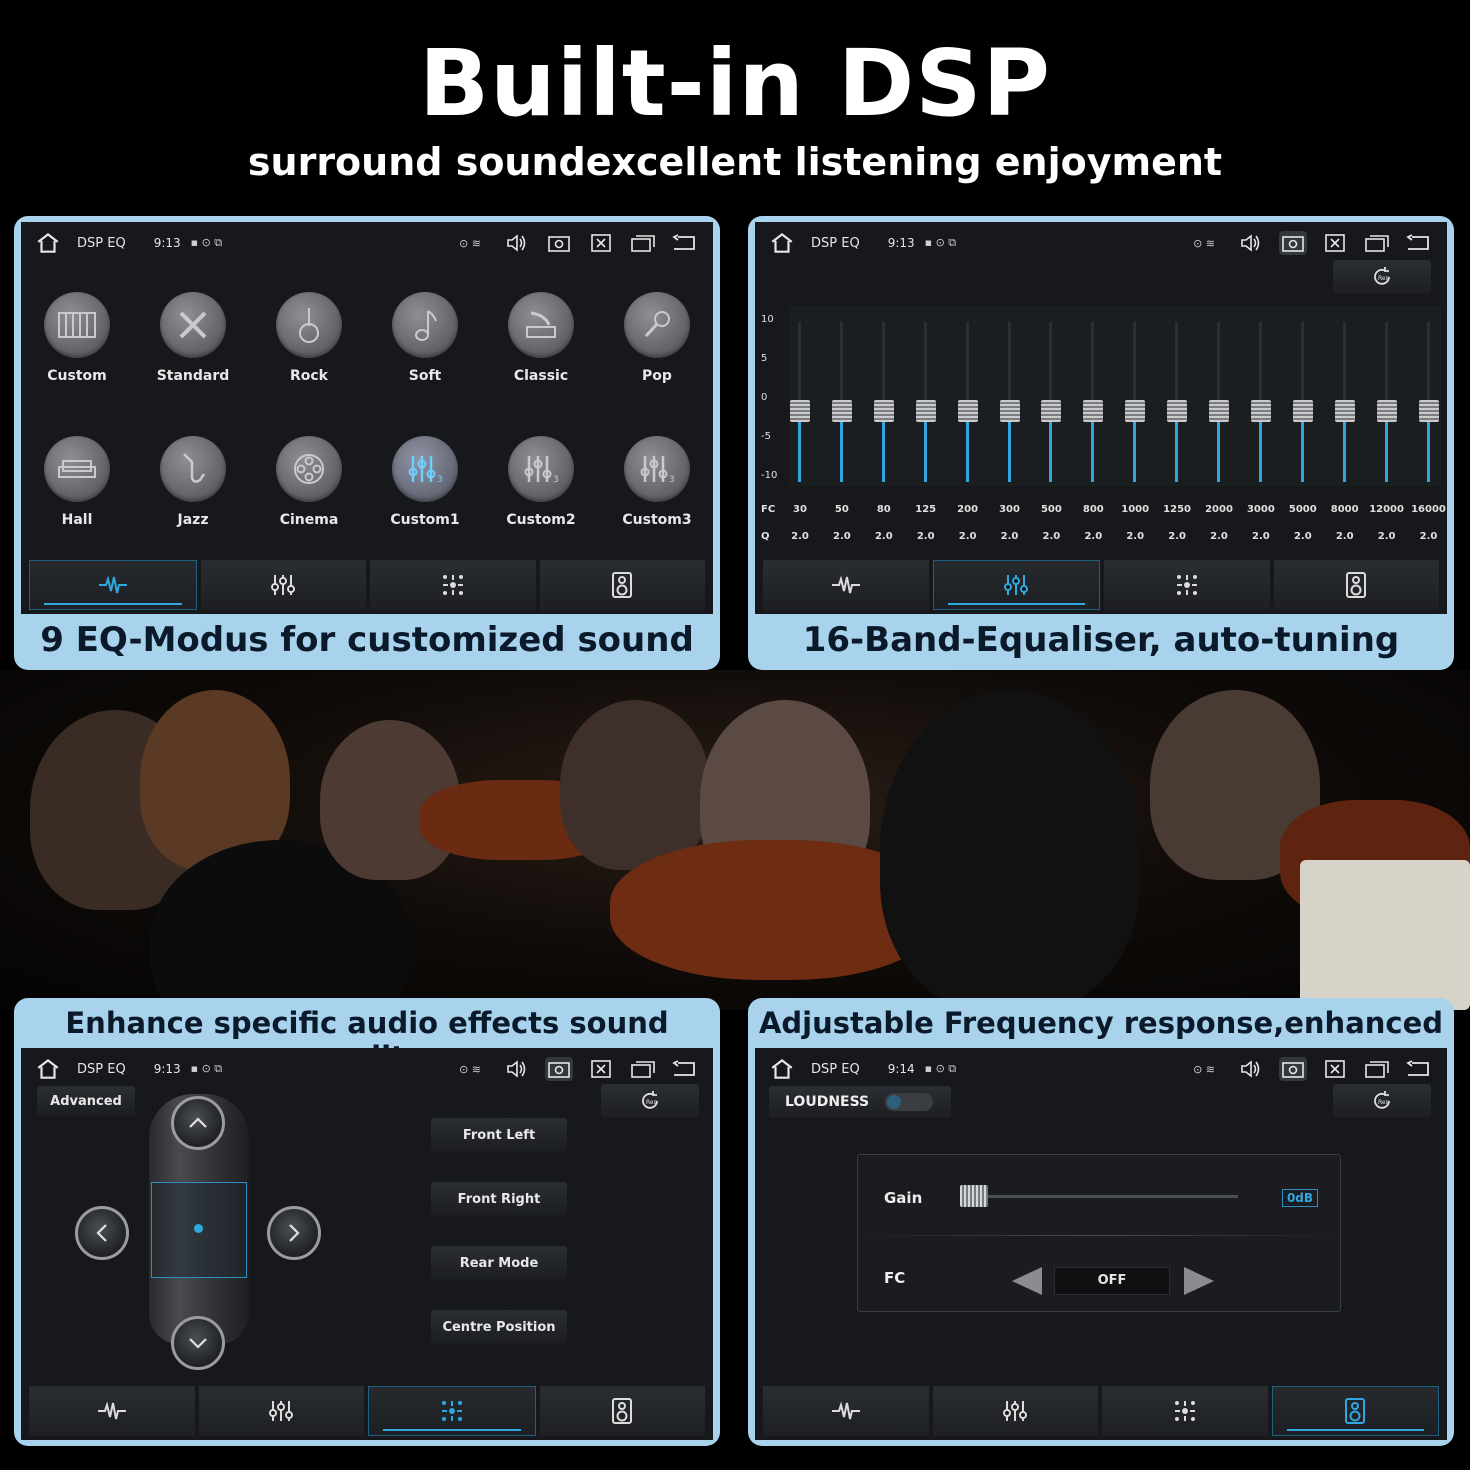 The height and width of the screenshot is (1470, 1470). What do you see at coordinates (193, 482) in the screenshot?
I see `preset-jazz: Jazz` at bounding box center [193, 482].